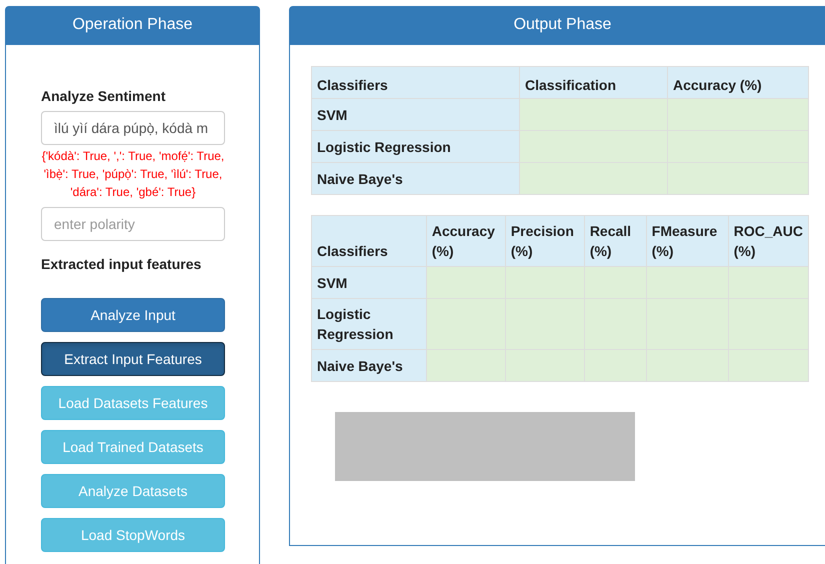  I want to click on panel-title: Operation Phase, so click(132, 26).